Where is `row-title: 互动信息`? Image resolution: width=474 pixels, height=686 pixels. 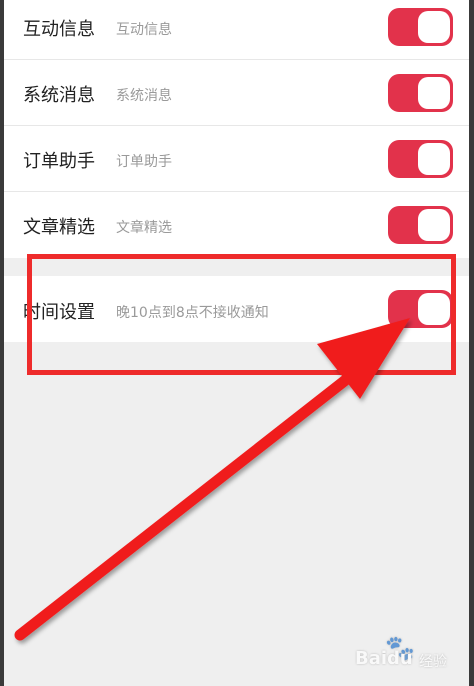 row-title: 互动信息 is located at coordinates (59, 29).